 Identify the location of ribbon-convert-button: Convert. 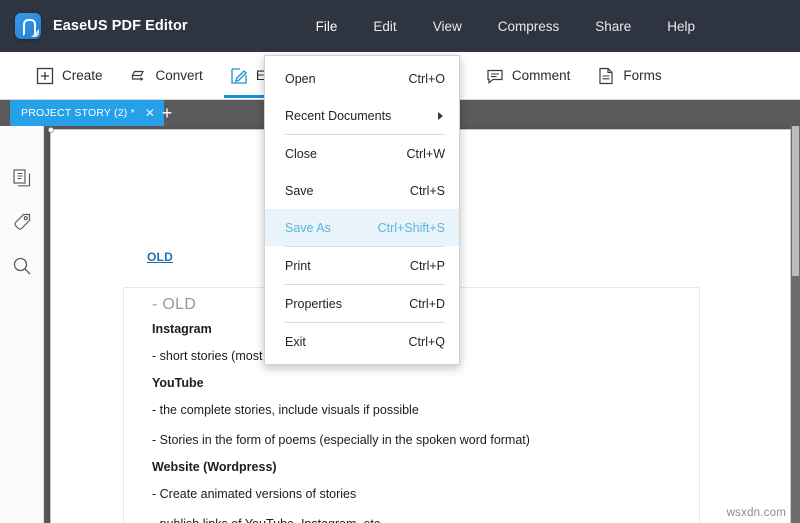
(166, 76).